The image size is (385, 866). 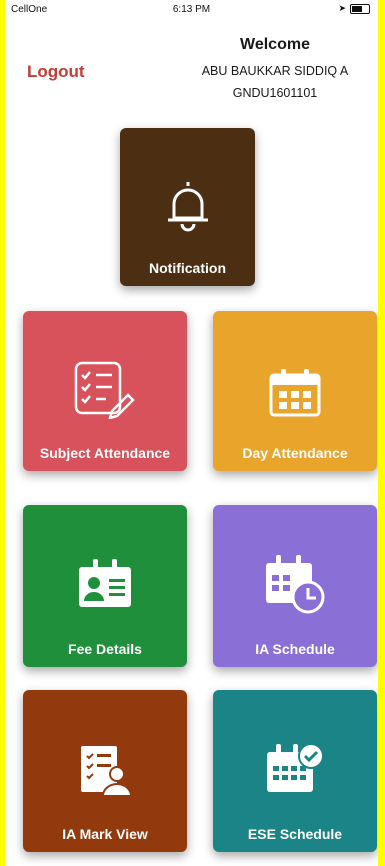 I want to click on battery-icon, so click(x=360, y=8).